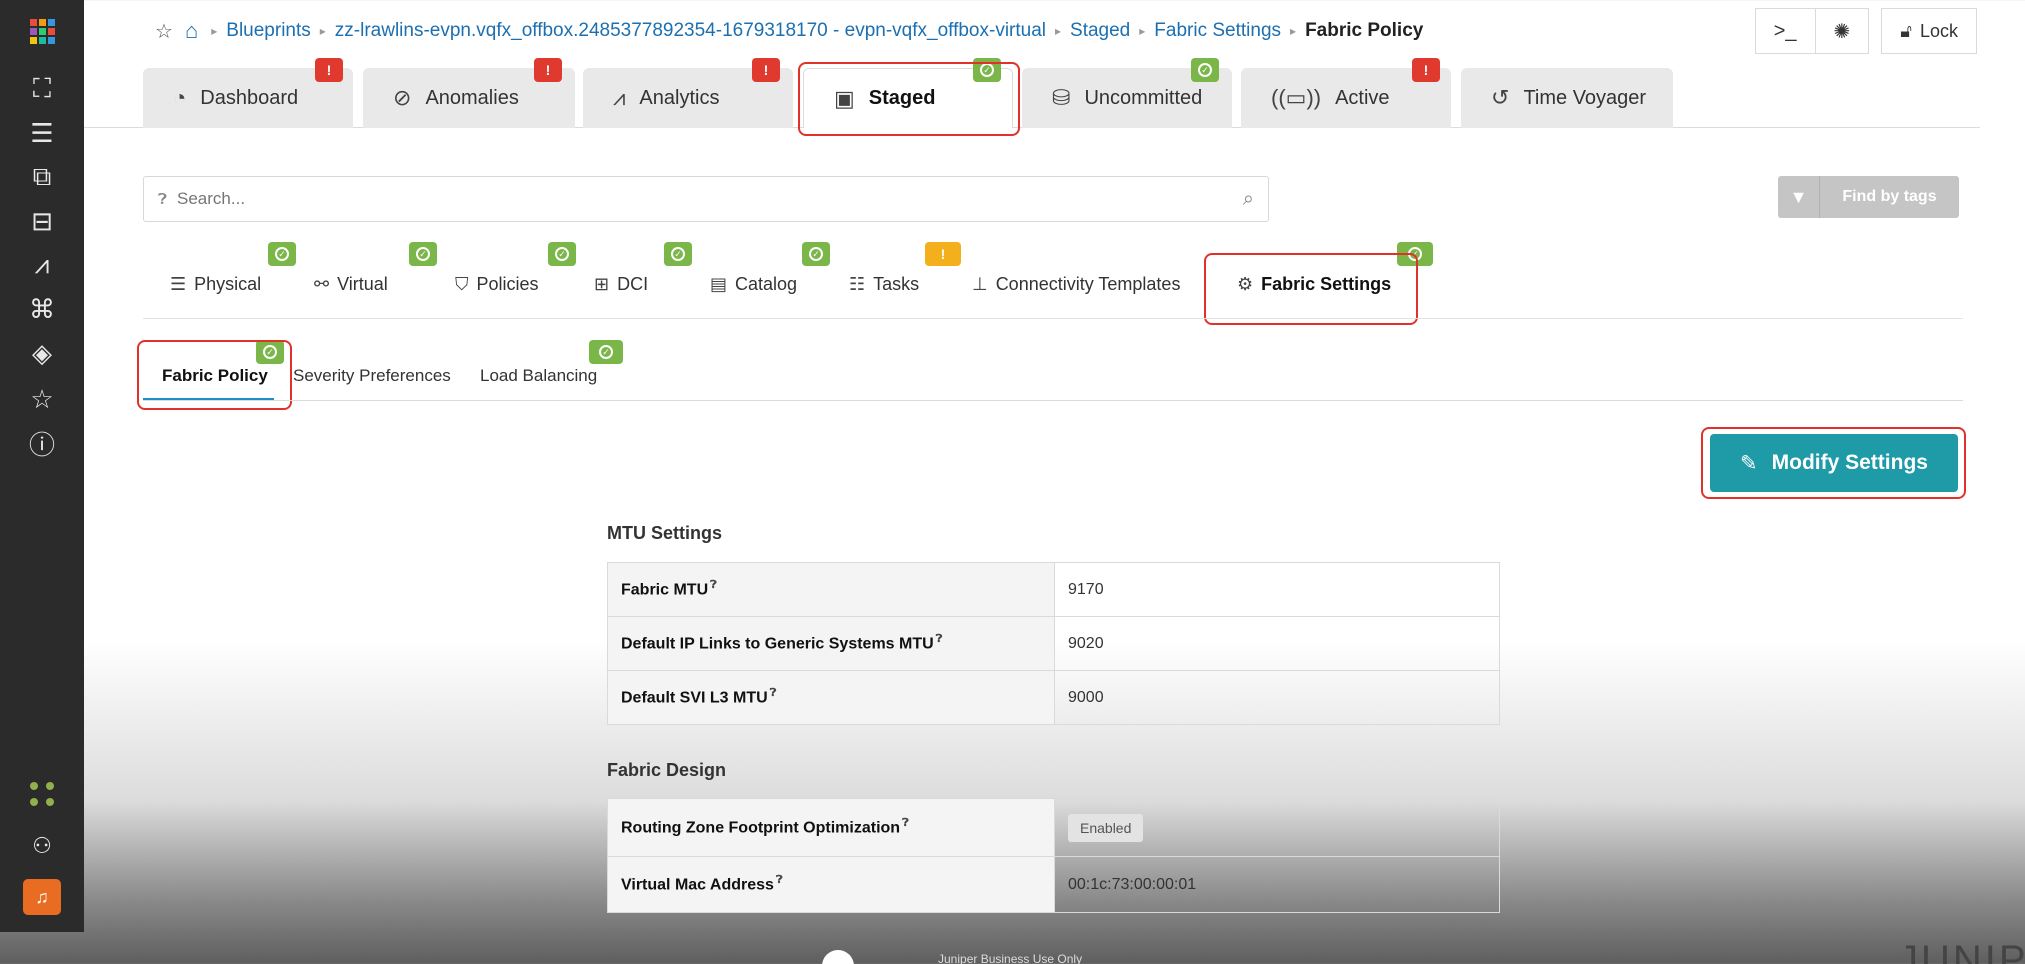 This screenshot has height=964, width=2025. Describe the element at coordinates (162, 199) in the screenshot. I see `search-help-icon: ❓︎` at that location.